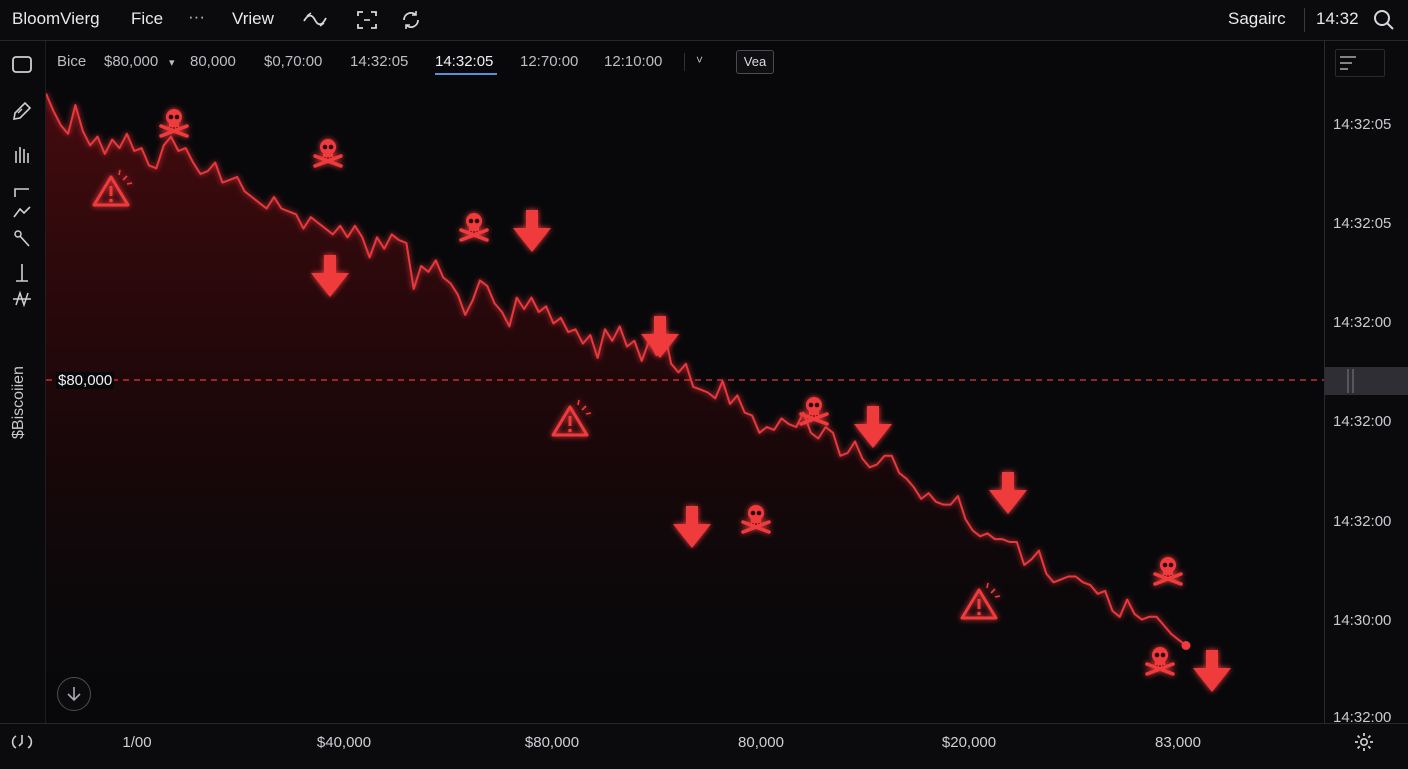  Describe the element at coordinates (379, 61) in the screenshot. I see `toolbar-item-4: 14:32:05` at that location.